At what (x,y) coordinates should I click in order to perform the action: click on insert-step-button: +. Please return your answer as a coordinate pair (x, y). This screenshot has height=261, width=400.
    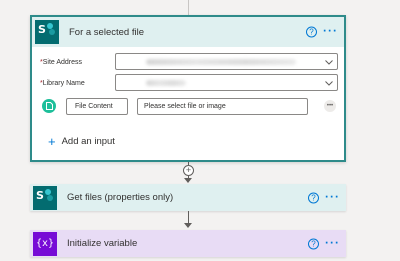
    Looking at the image, I should click on (188, 170).